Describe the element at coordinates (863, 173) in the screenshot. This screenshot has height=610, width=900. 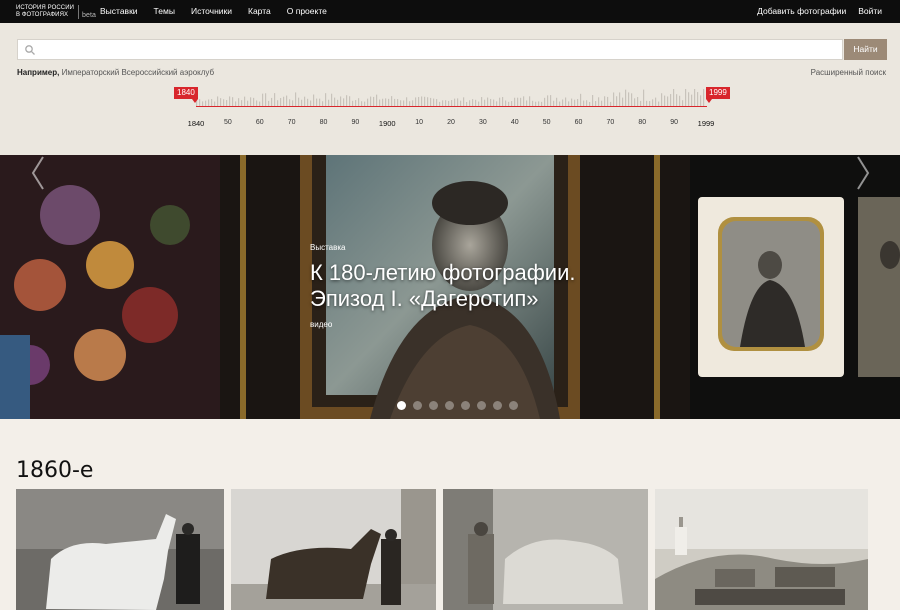
I see `chevron-right-icon` at that location.